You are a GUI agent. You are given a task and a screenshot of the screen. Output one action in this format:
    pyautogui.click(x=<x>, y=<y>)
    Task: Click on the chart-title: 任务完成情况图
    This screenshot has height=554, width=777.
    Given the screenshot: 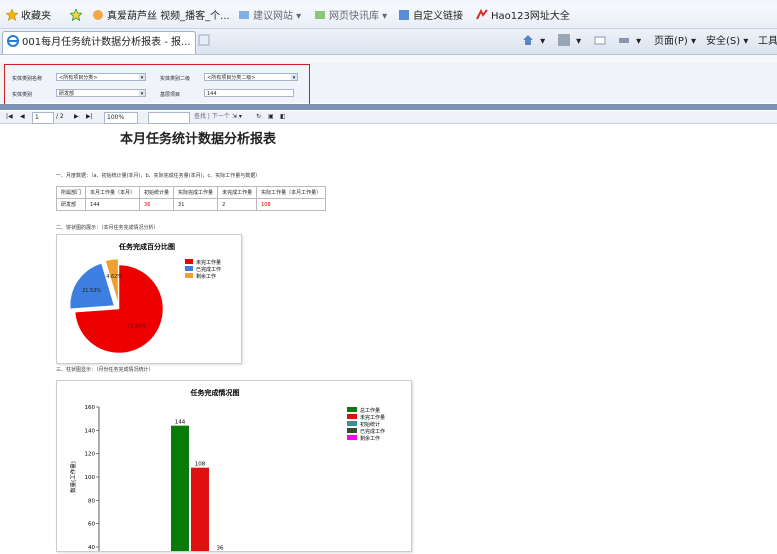 What is the action you would take?
    pyautogui.click(x=215, y=392)
    